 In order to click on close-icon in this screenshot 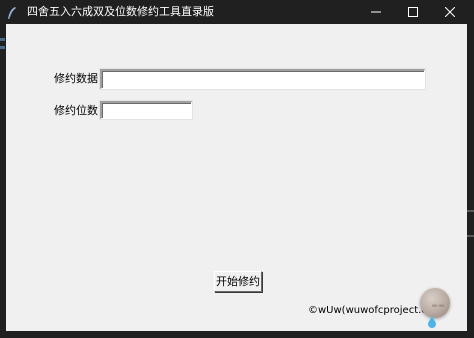, I will do `click(450, 12)`.